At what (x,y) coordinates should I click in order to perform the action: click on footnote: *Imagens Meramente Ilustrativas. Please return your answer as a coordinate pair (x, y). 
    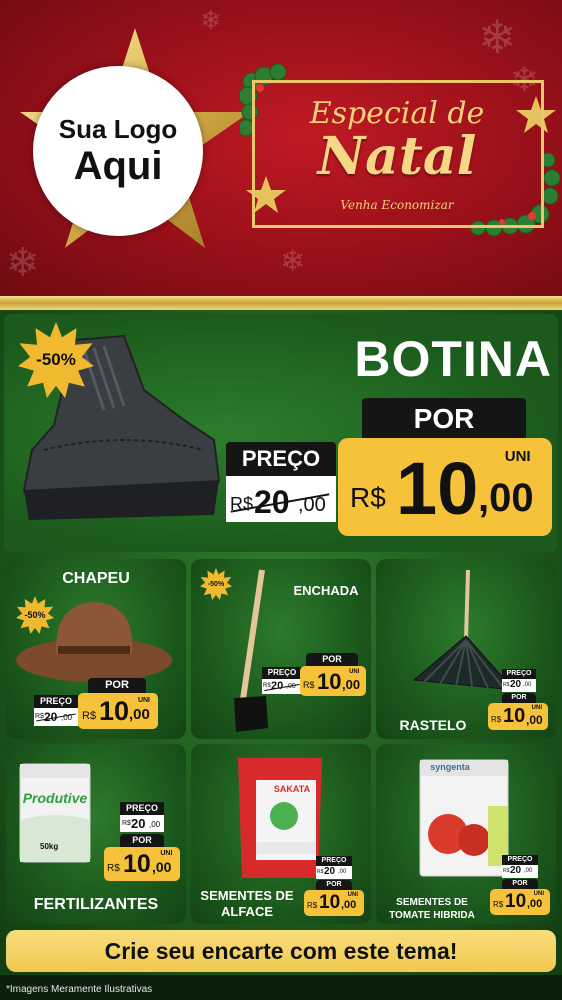
    Looking at the image, I should click on (79, 989).